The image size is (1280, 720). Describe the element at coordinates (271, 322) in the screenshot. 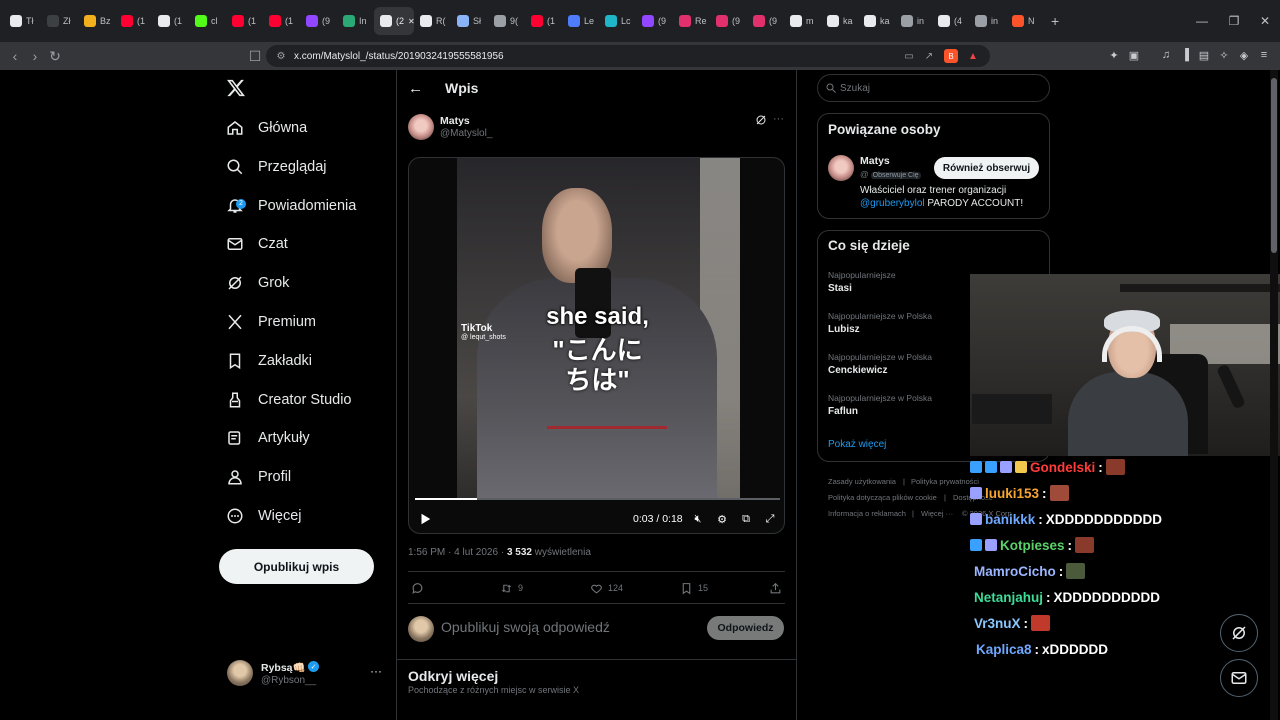

I see `nav-item-5: Premium` at that location.